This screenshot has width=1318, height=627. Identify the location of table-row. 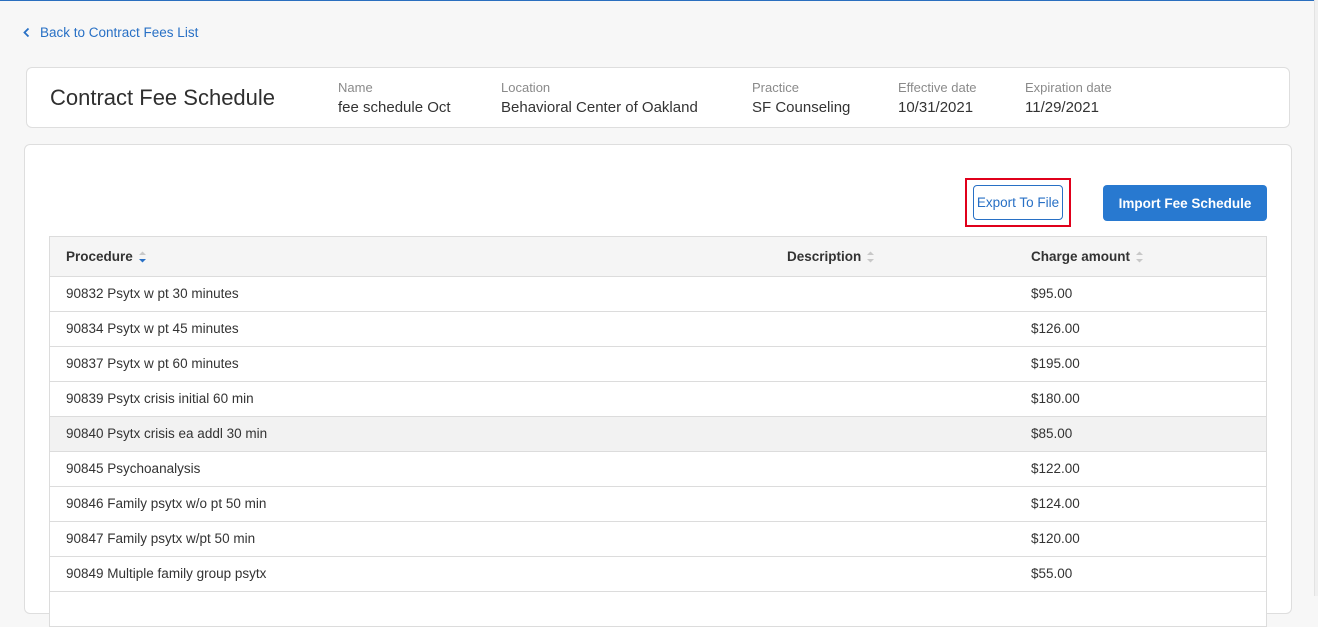
(658, 609).